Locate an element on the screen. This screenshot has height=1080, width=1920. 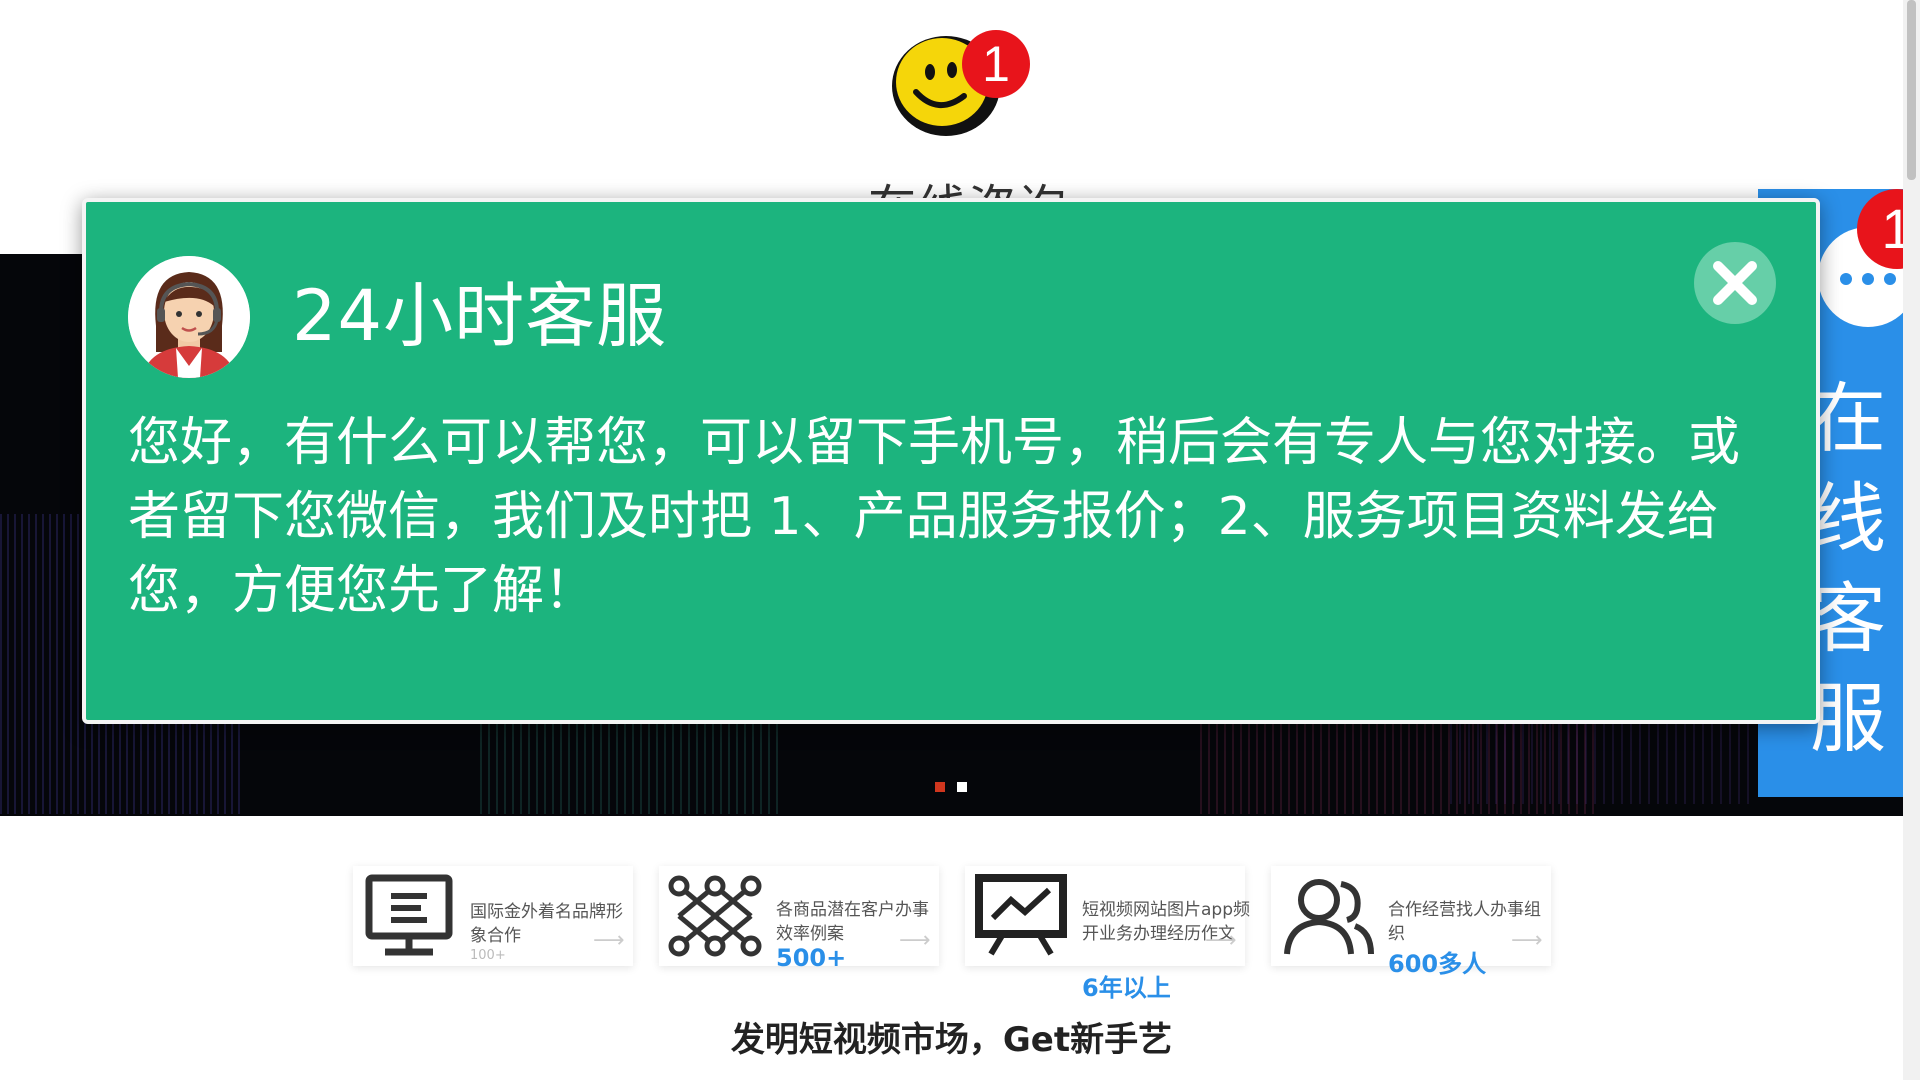
modal-title: 24小时客服 is located at coordinates (480, 316).